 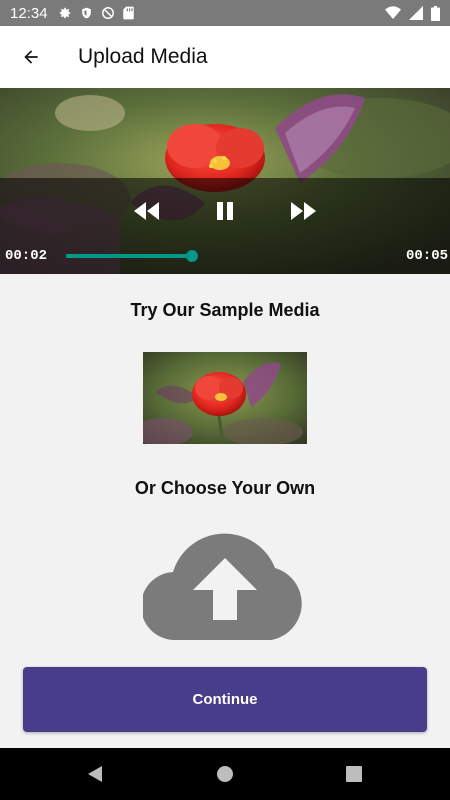 What do you see at coordinates (64, 13) in the screenshot?
I see `settings-icon` at bounding box center [64, 13].